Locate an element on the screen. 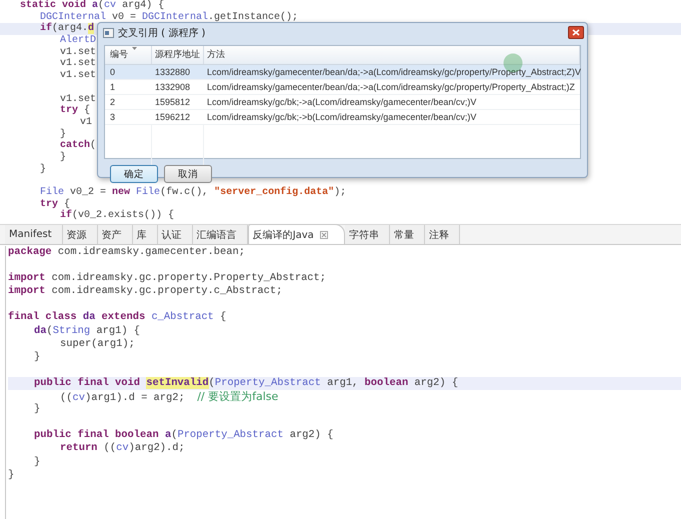 Image resolution: width=681 pixels, height=519 pixels. table-cell-text: 1595812 is located at coordinates (173, 102).